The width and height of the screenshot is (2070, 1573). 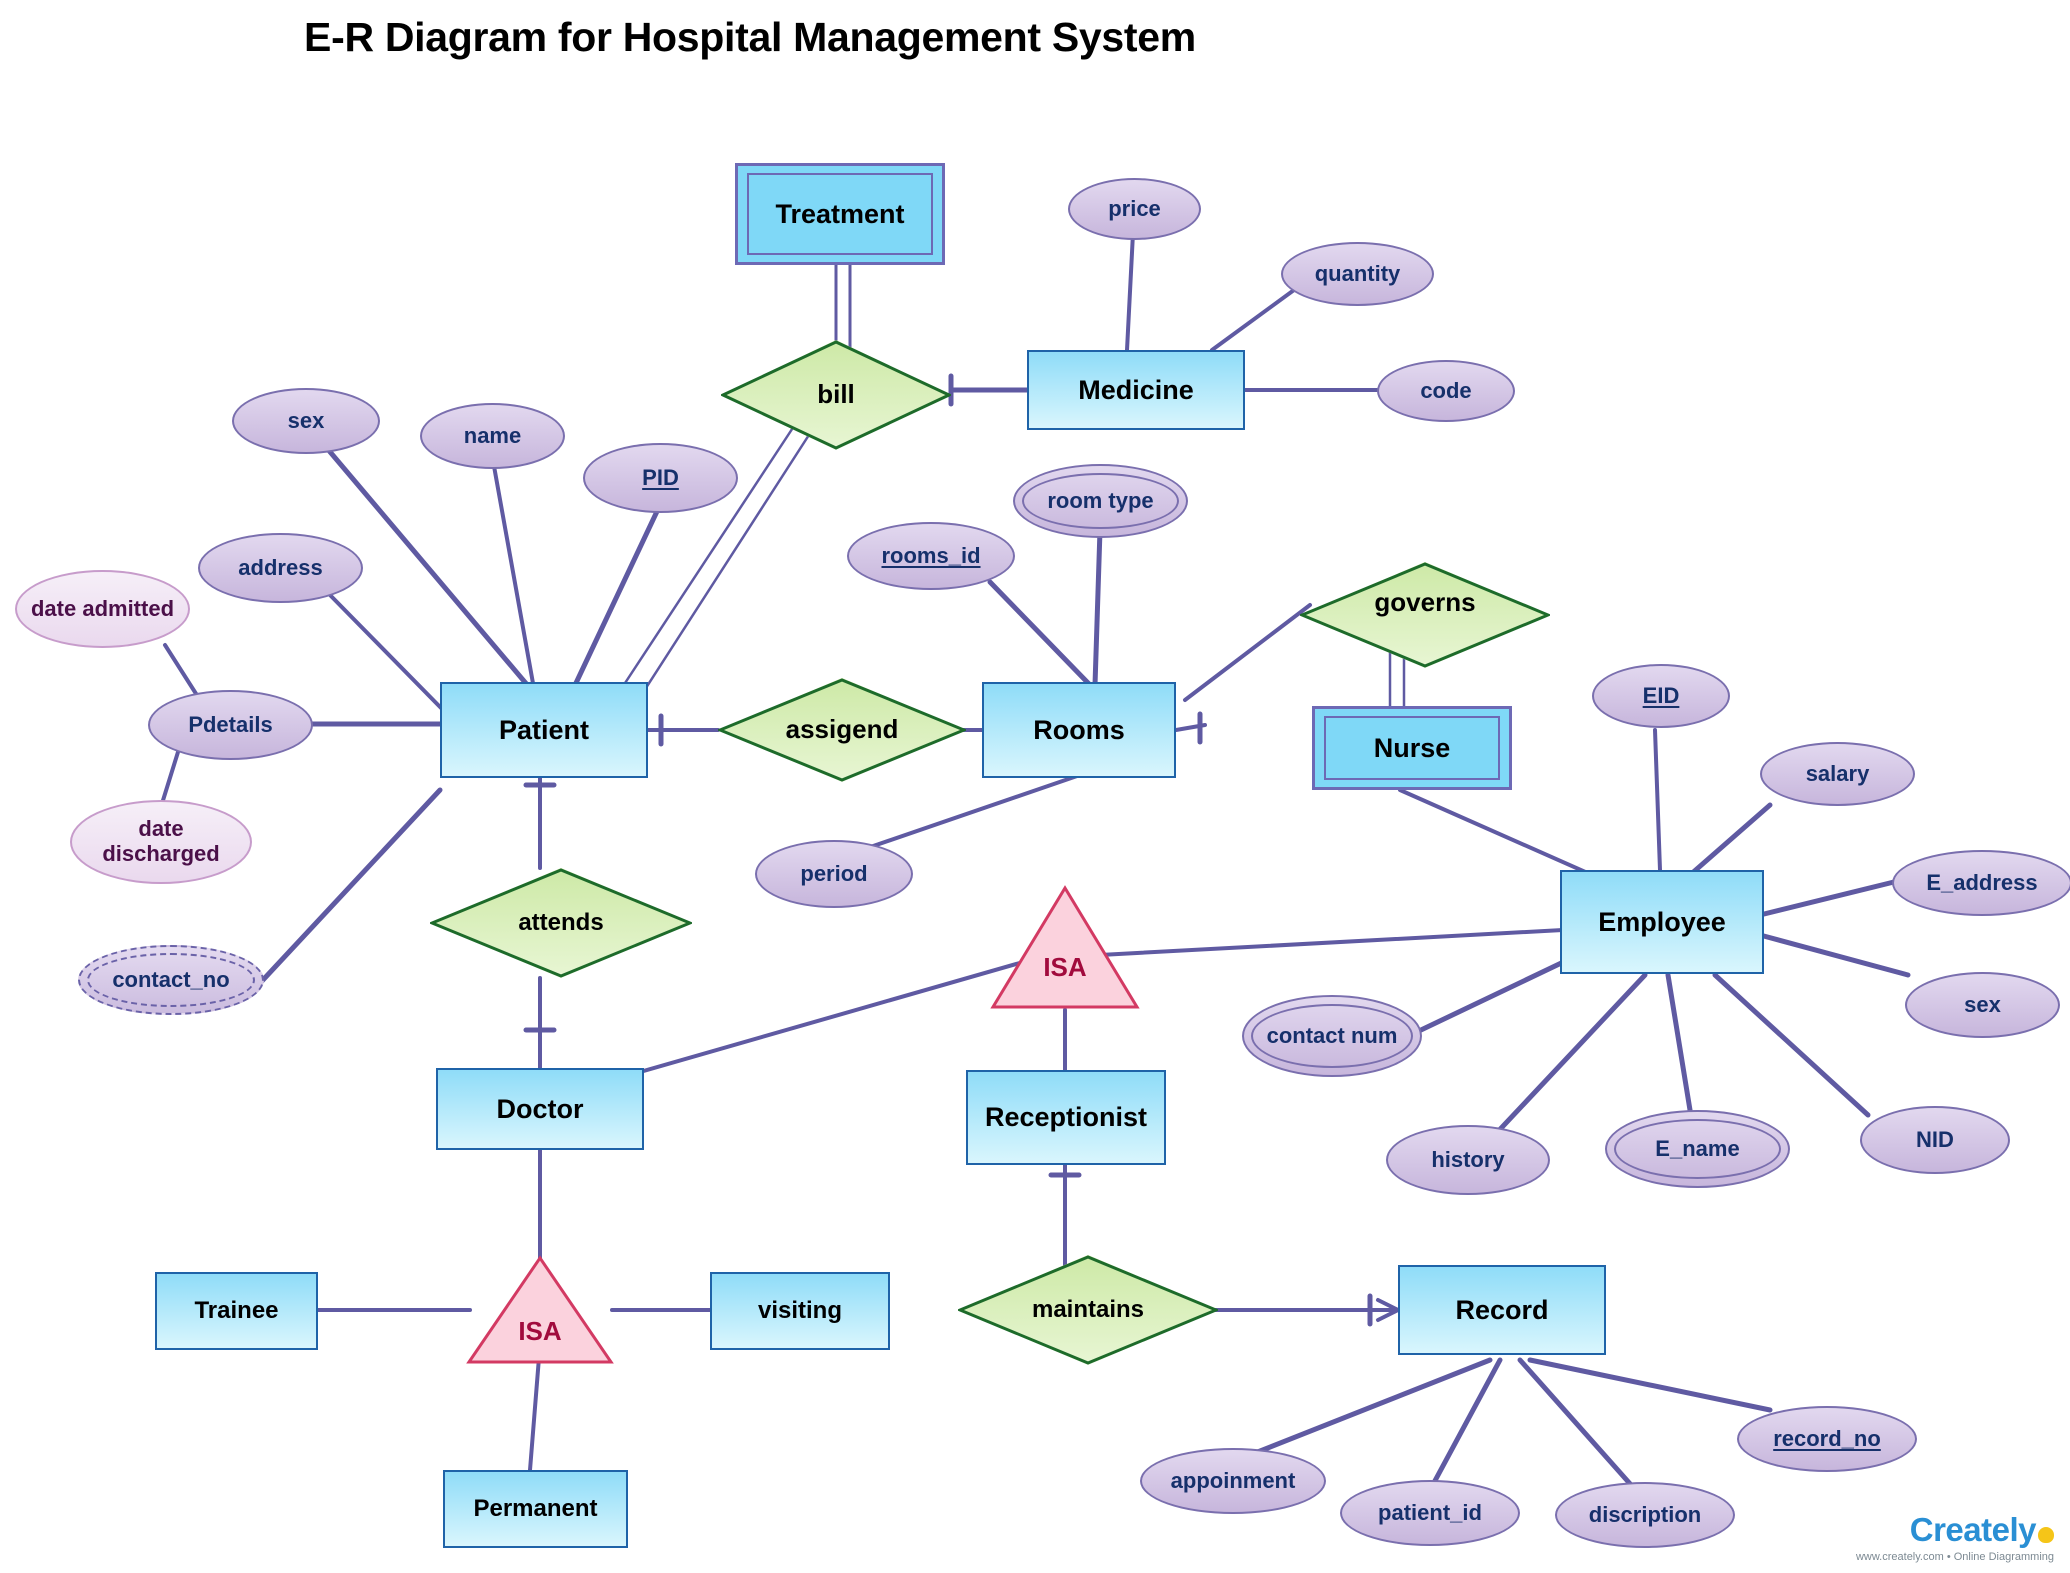 I want to click on attribute-contact-num-label: contact num, so click(x=1332, y=1035).